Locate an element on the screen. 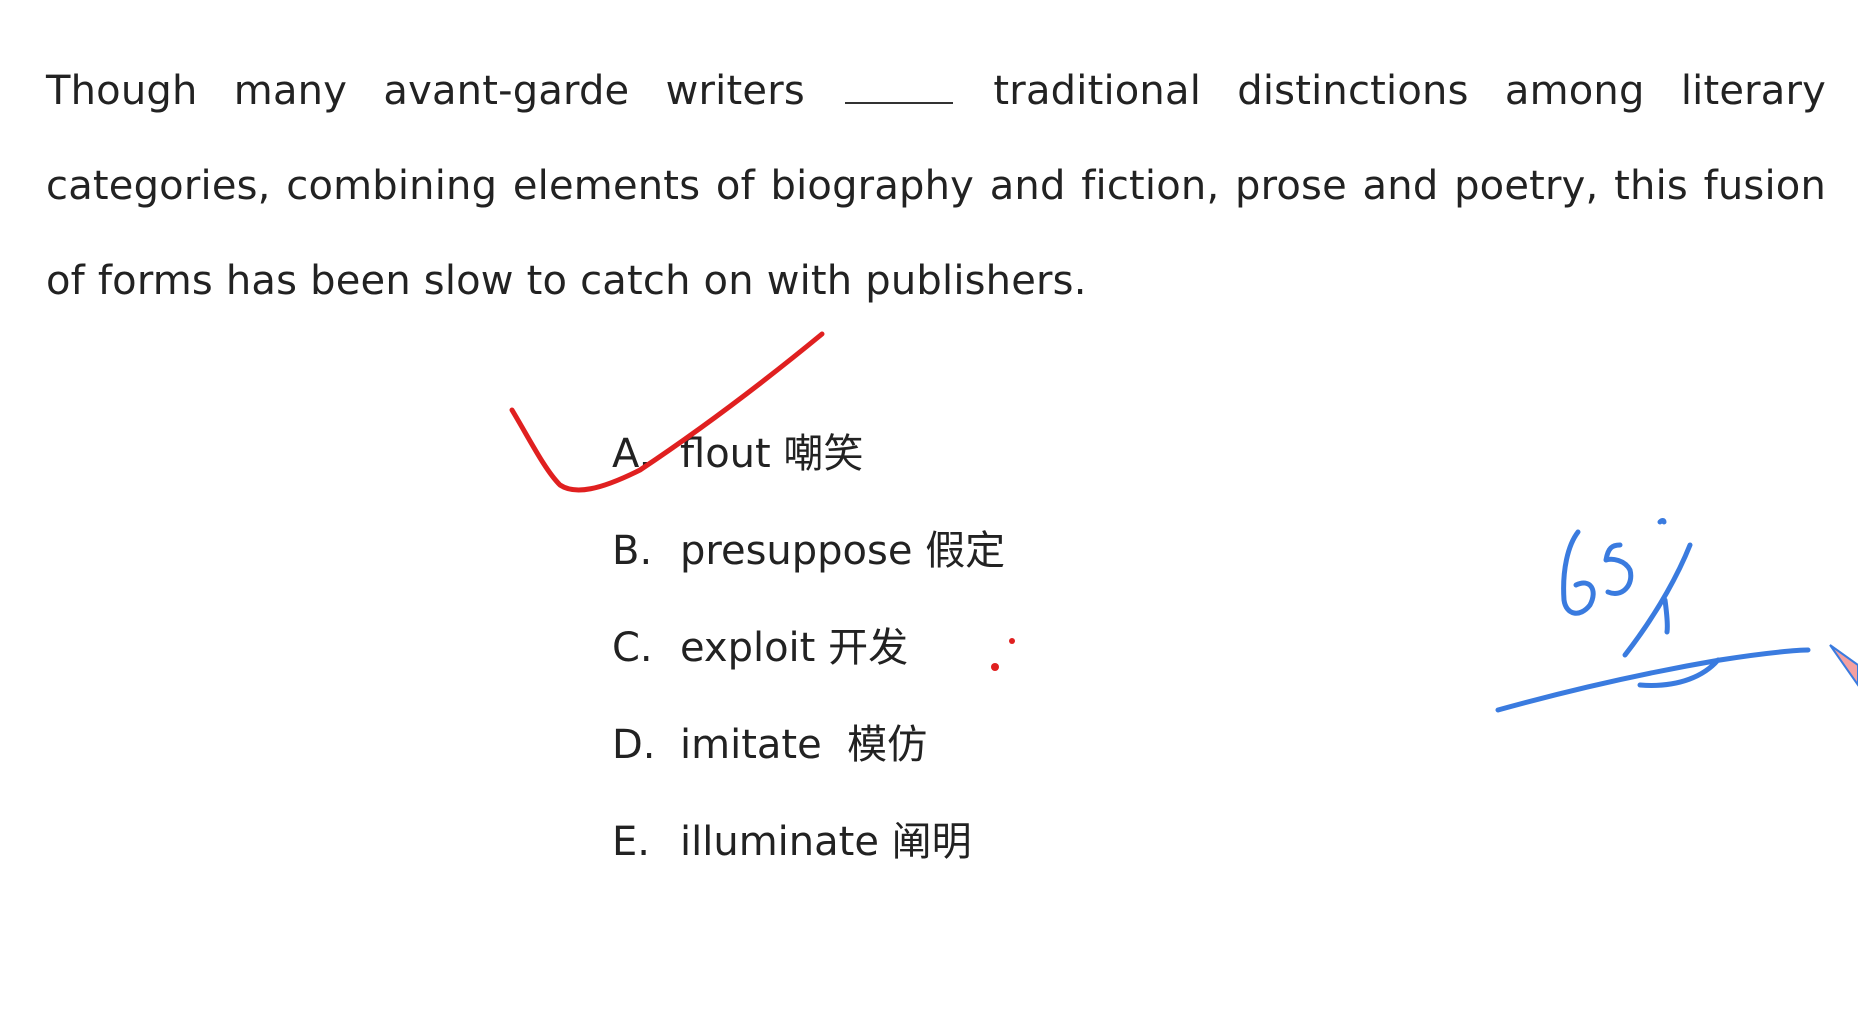 The height and width of the screenshot is (1014, 1858). handwritten-note-text: 65% is located at coordinates (1562, 600).